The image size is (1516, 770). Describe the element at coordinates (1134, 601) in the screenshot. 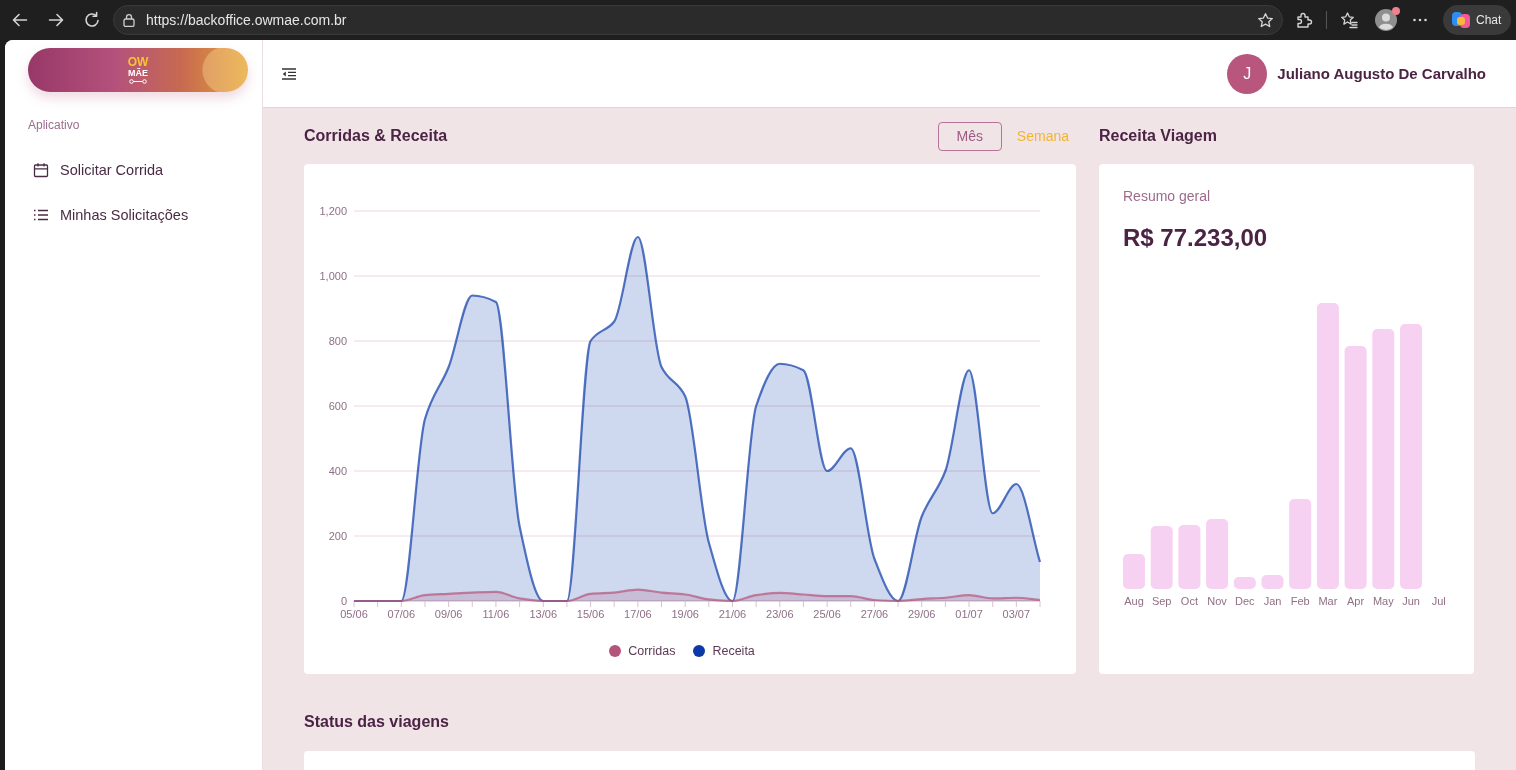

I see `month-label: Aug` at that location.